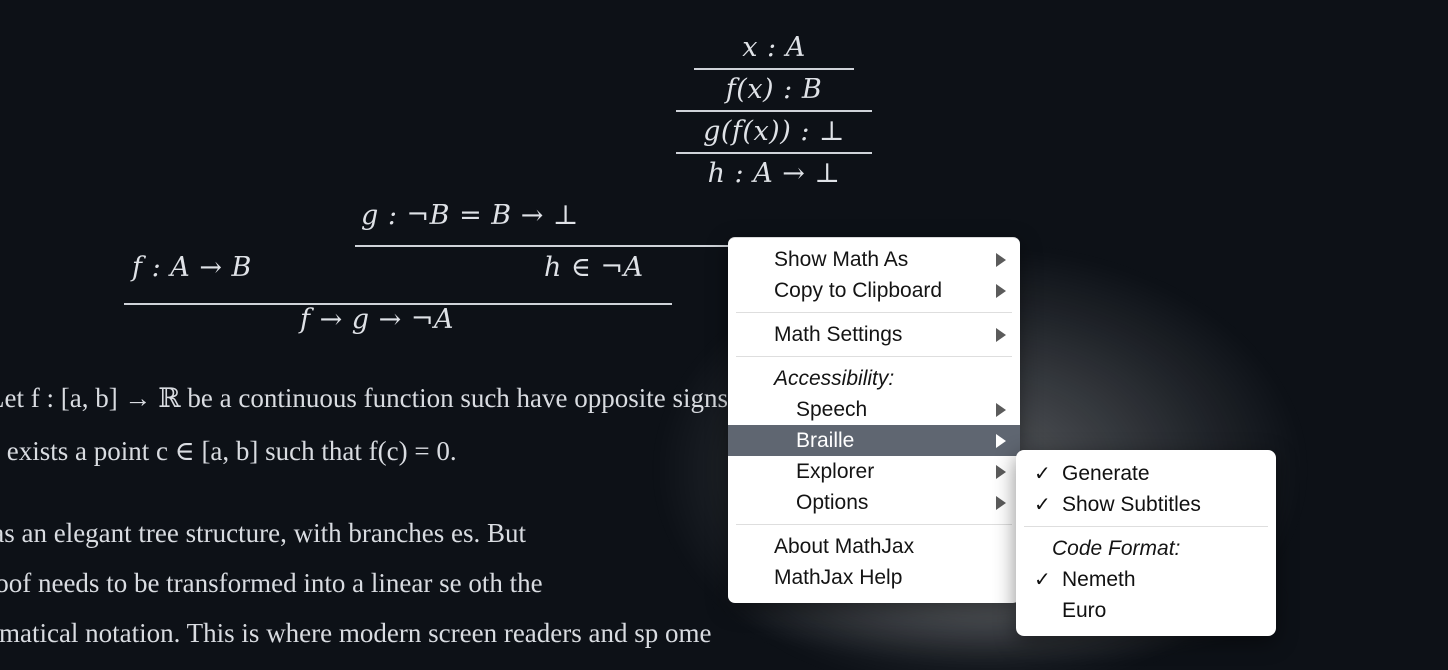 The width and height of the screenshot is (1448, 670). What do you see at coordinates (774, 173) in the screenshot?
I see `proof-node-h-a-bot: h : A → ⊥` at bounding box center [774, 173].